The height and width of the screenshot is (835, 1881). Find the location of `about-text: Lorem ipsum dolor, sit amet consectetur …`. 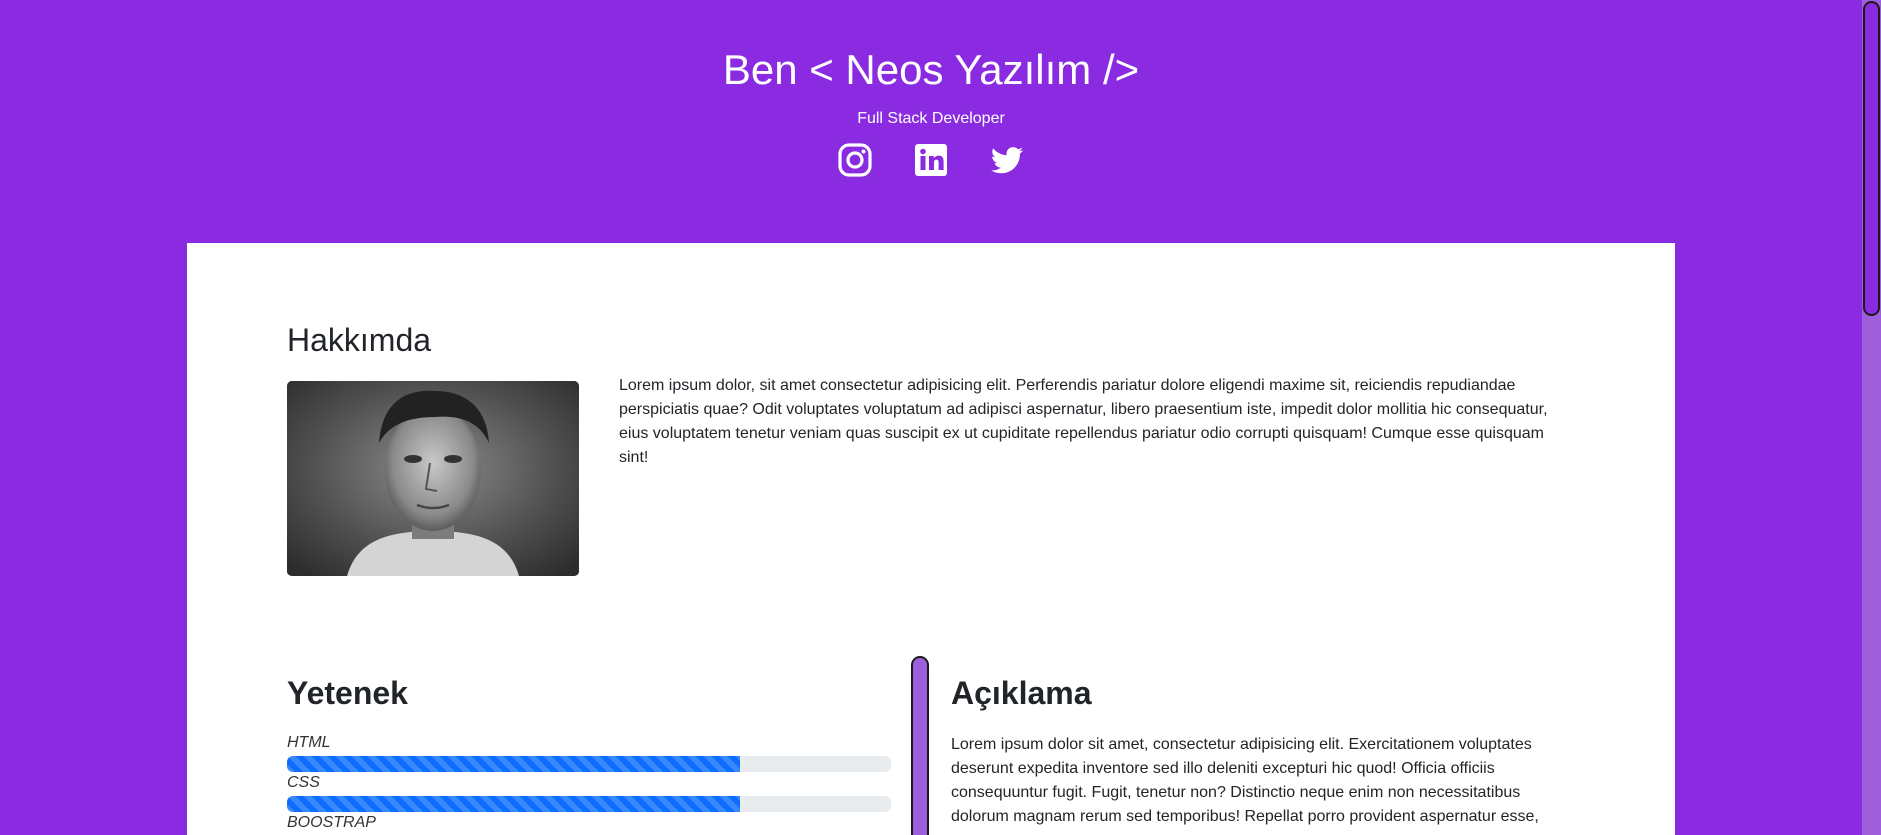

about-text: Lorem ipsum dolor, sit amet consectetur … is located at coordinates (1083, 421).